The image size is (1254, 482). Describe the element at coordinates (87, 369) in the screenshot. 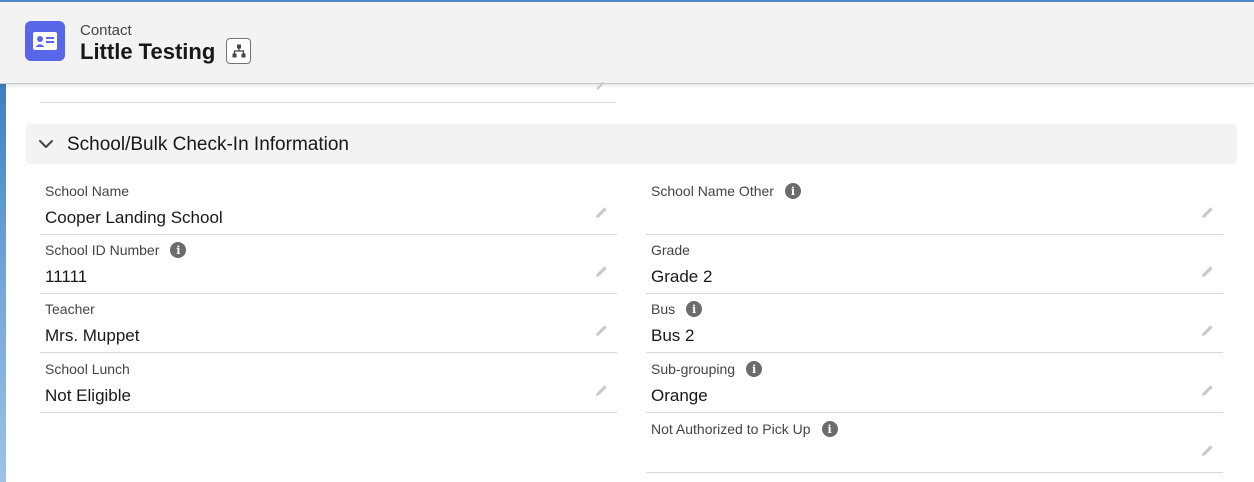

I see `field-label: School Lunch` at that location.